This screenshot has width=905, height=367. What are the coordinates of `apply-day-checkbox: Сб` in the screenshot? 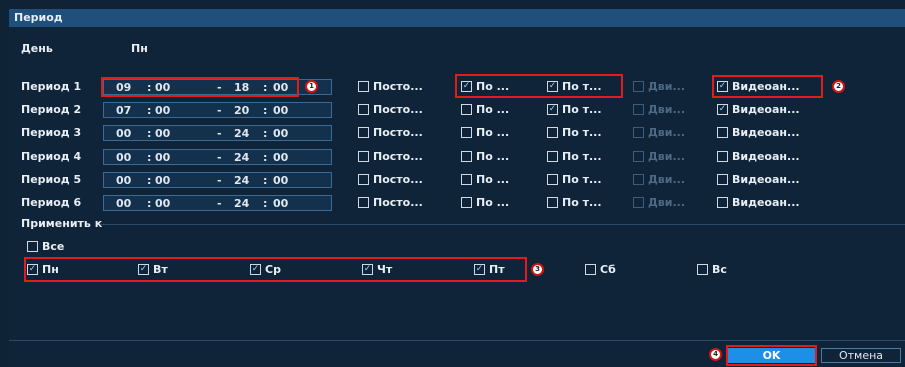 It's located at (600, 269).